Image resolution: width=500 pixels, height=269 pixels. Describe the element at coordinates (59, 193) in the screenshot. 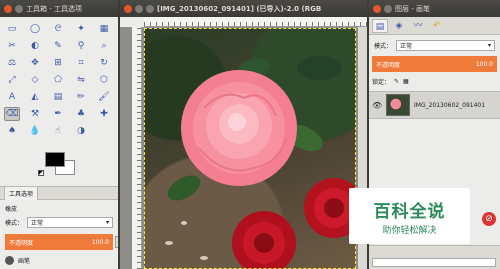

I see `tool-options-tabrow: 工具选项` at that location.